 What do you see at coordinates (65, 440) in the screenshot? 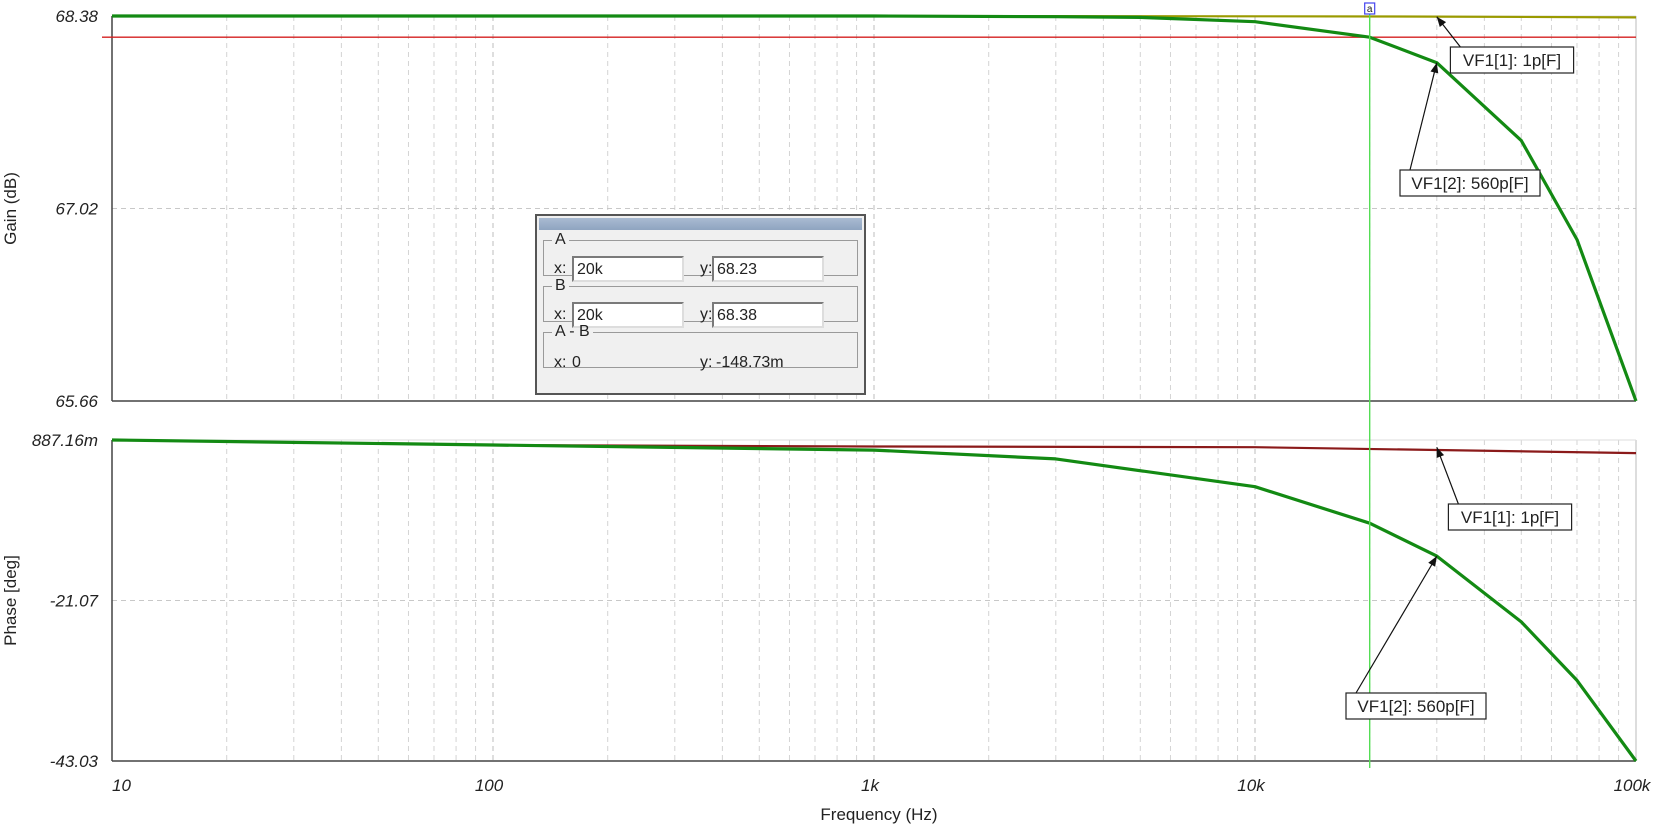
I see `y-tick-label: 887.16m` at bounding box center [65, 440].